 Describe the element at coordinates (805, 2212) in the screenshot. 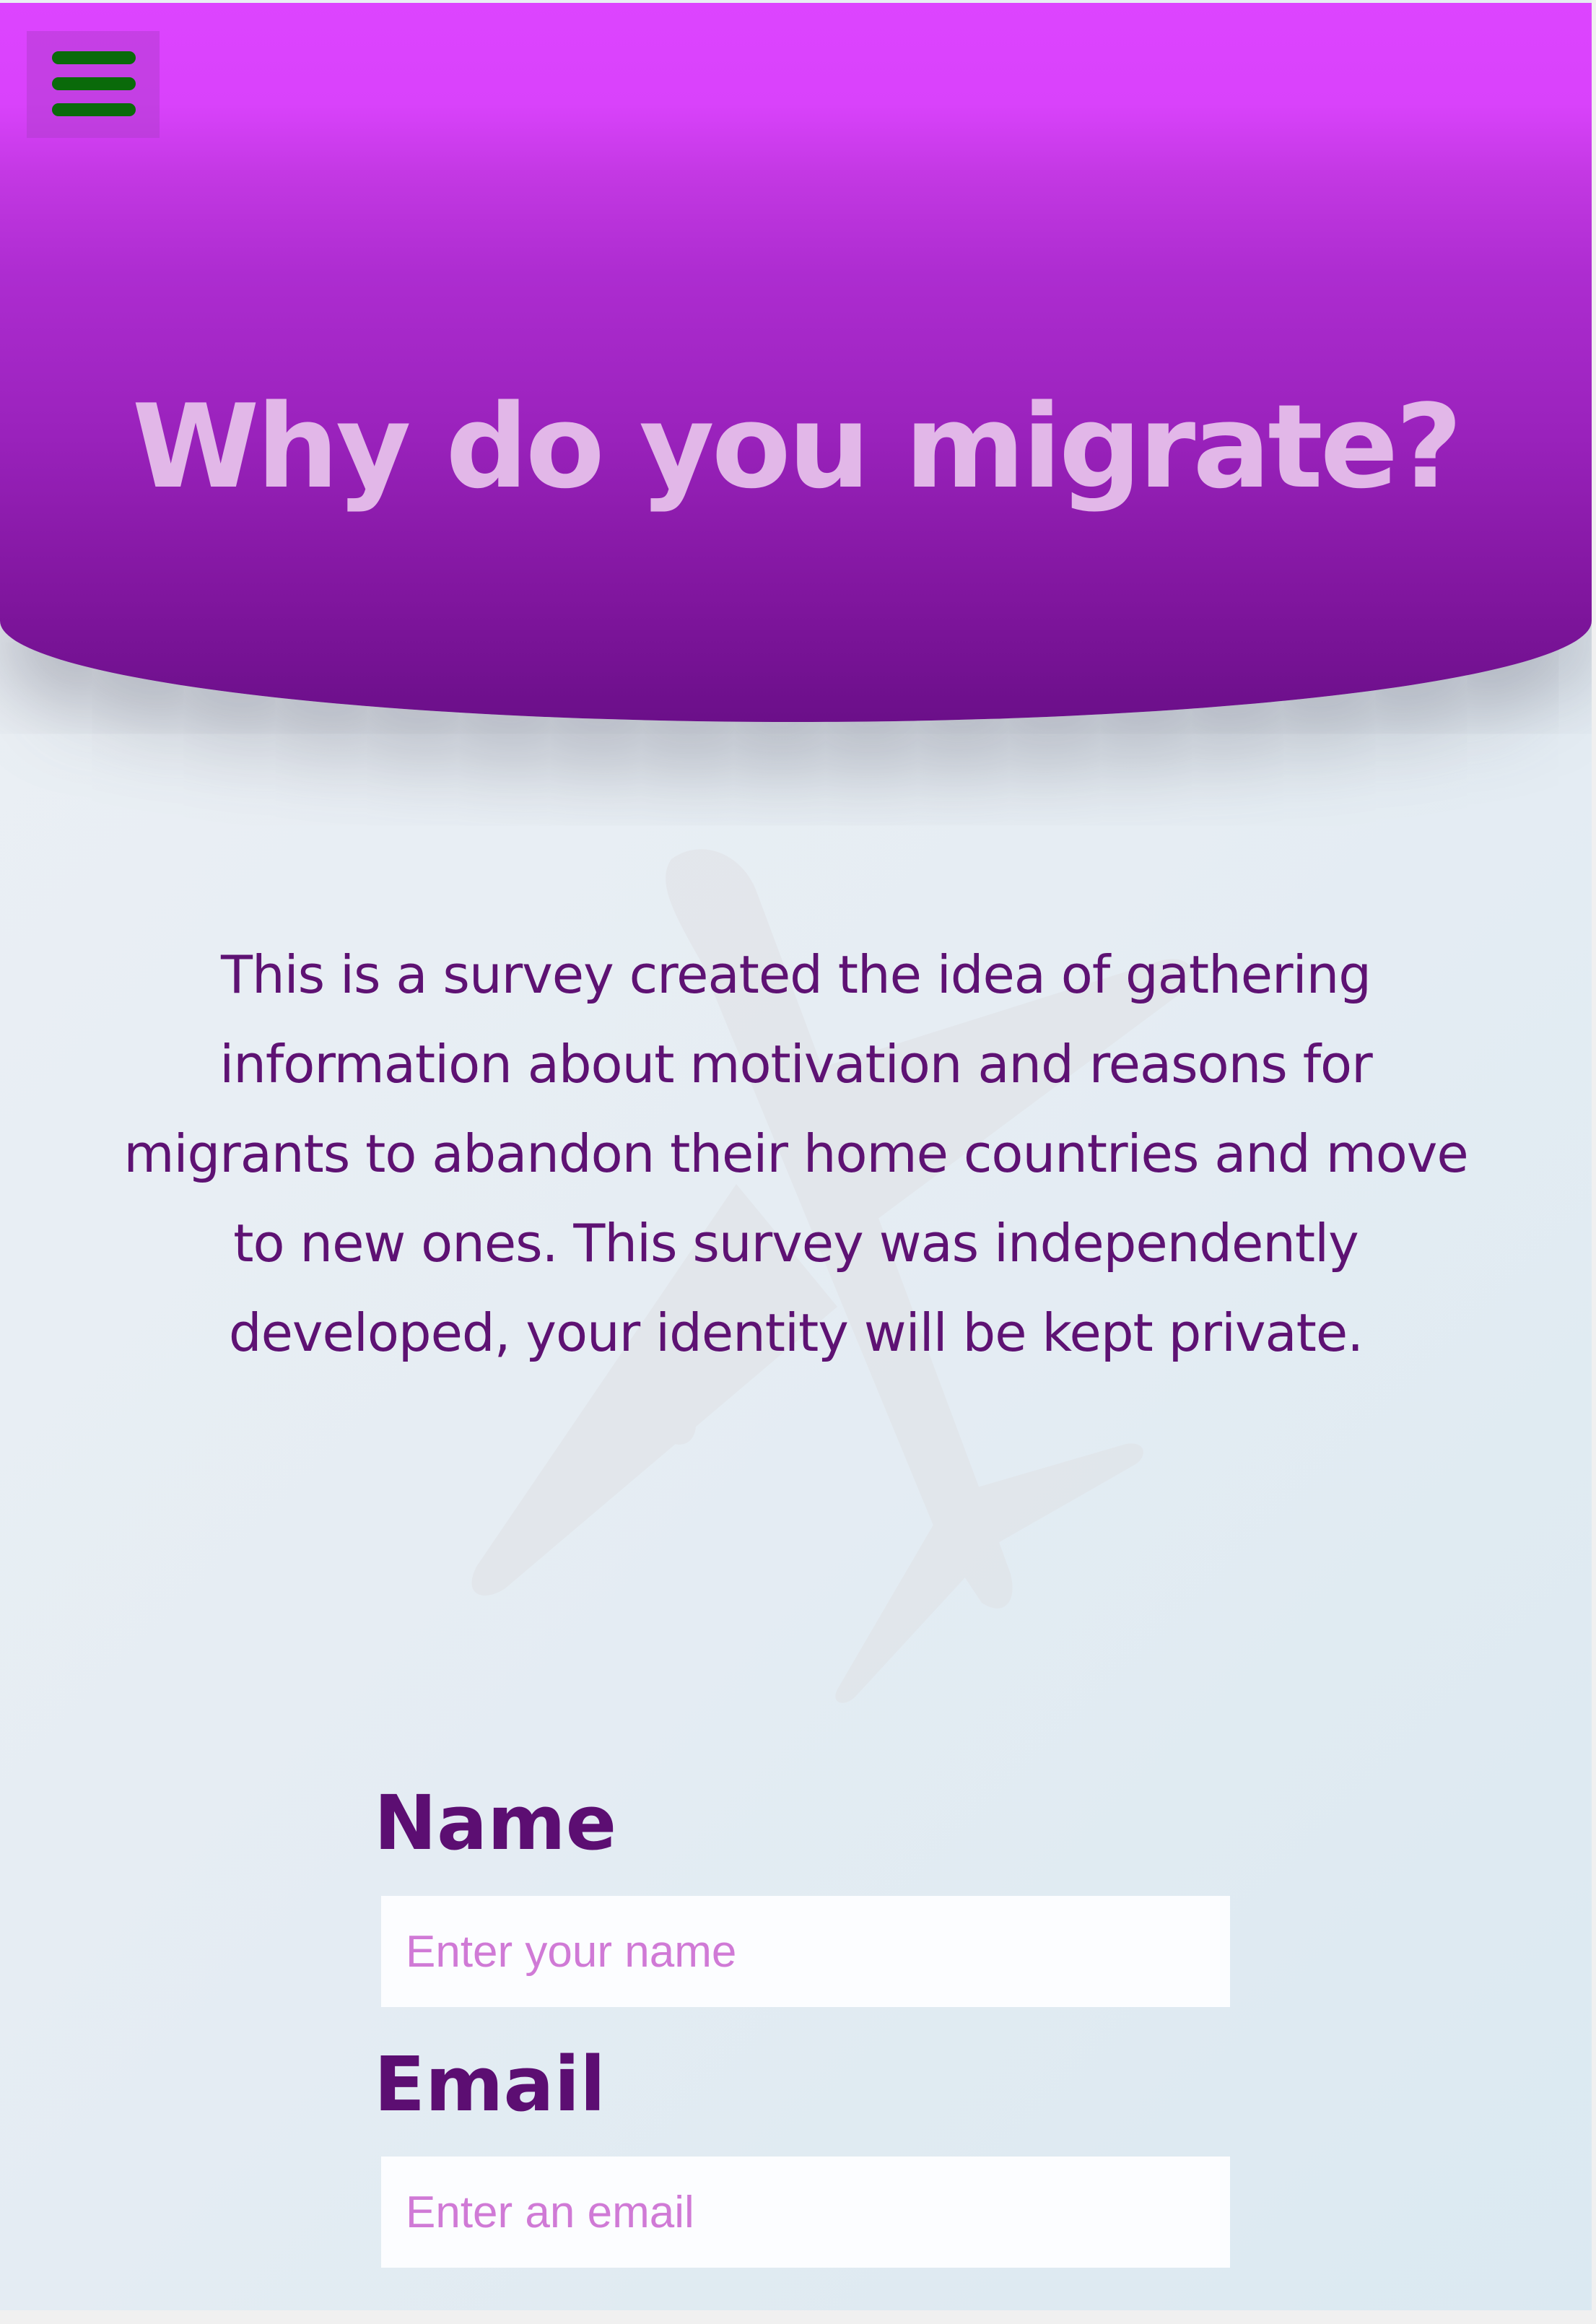

I see `email-input` at that location.